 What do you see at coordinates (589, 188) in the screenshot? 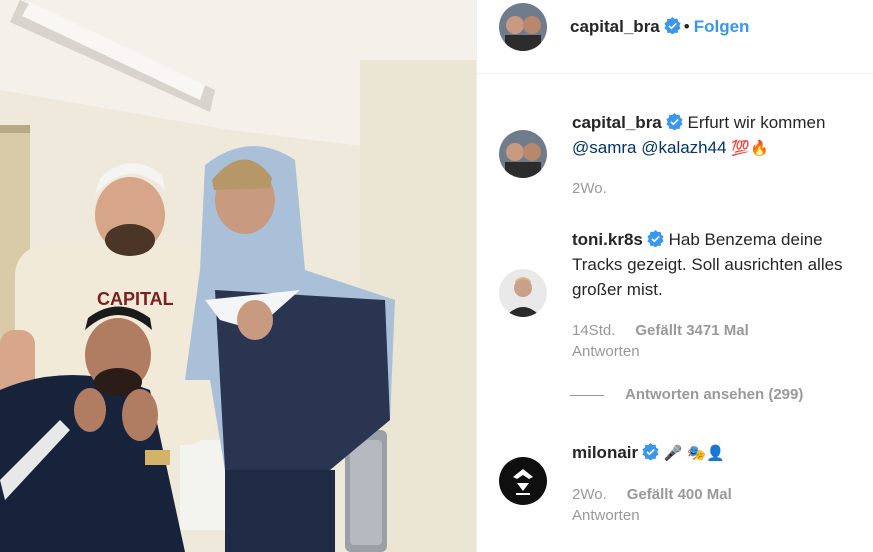
I see `caption-time: 2Wo.` at bounding box center [589, 188].